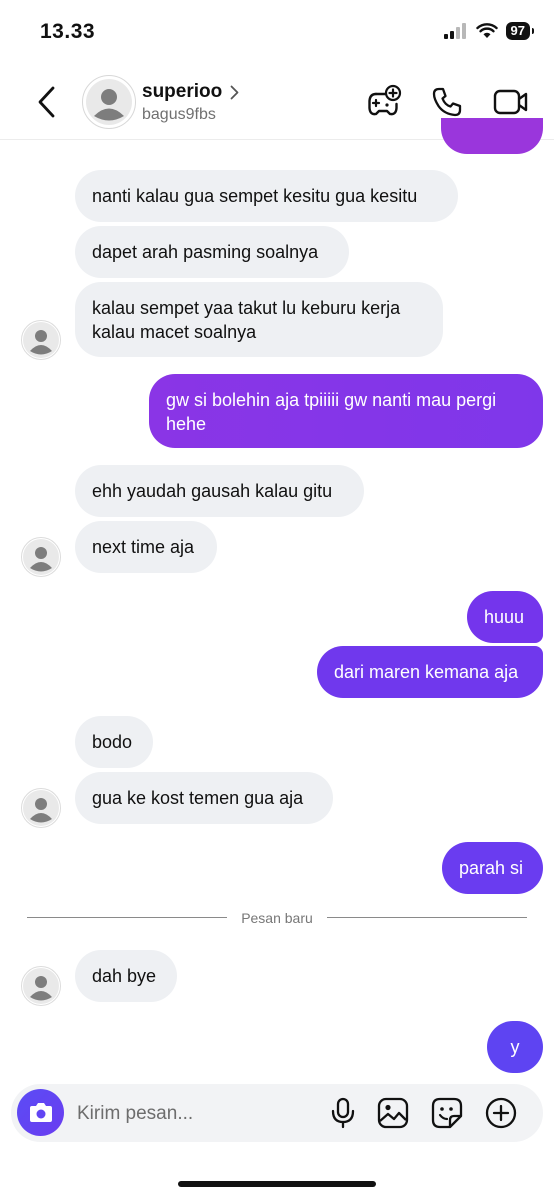 Image resolution: width=554 pixels, height=1199 pixels. I want to click on phone-icon, so click(447, 102).